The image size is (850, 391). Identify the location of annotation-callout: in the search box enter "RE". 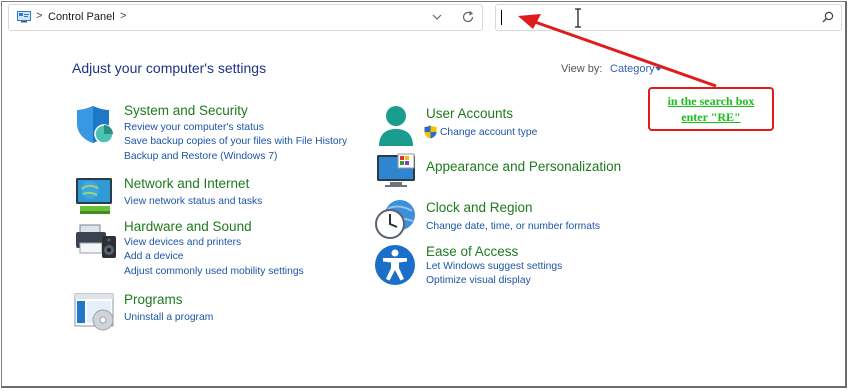
(711, 109).